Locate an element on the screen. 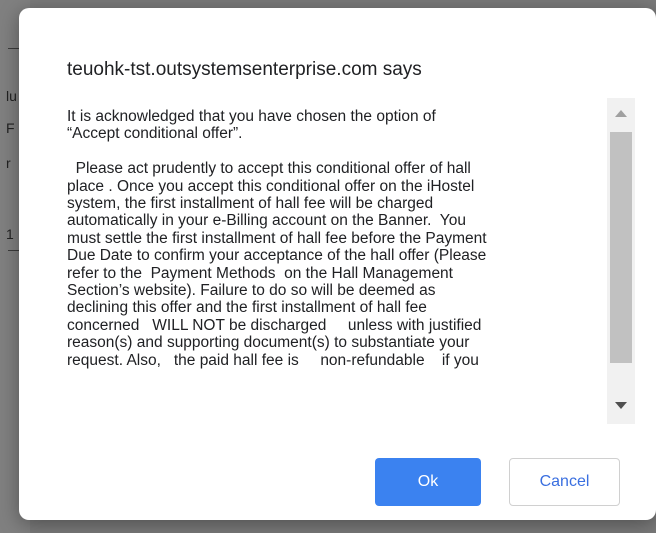 The width and height of the screenshot is (656, 533). background-text: r is located at coordinates (8, 163).